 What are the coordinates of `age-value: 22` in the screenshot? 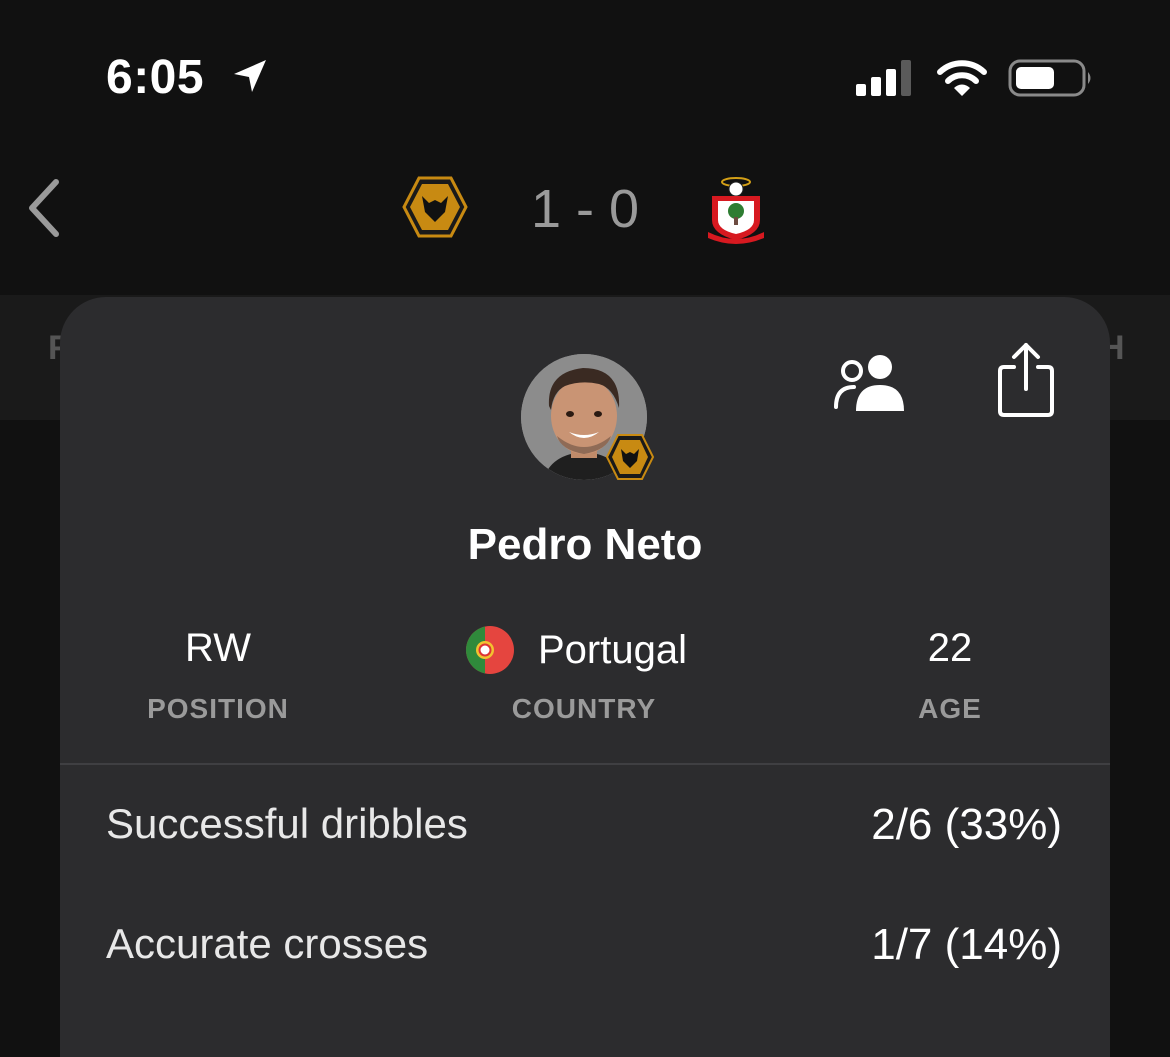 It's located at (950, 648).